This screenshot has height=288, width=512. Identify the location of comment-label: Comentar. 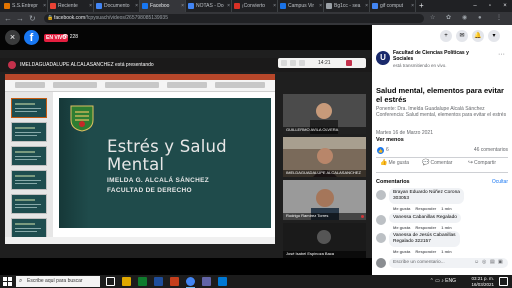
(441, 163).